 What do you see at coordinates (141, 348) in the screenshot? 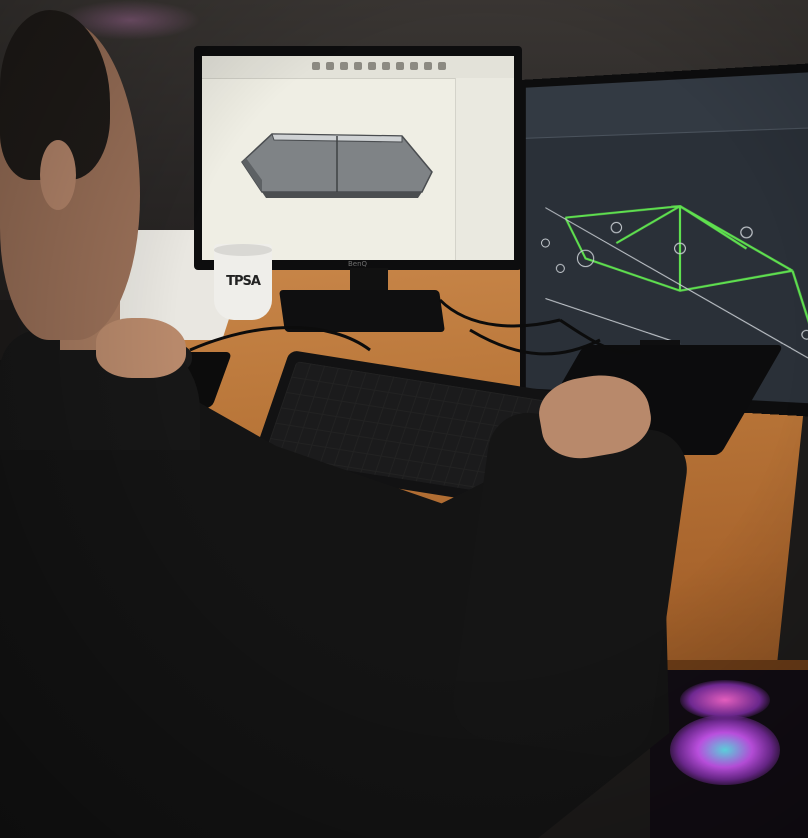
I see `person-left-hand` at bounding box center [141, 348].